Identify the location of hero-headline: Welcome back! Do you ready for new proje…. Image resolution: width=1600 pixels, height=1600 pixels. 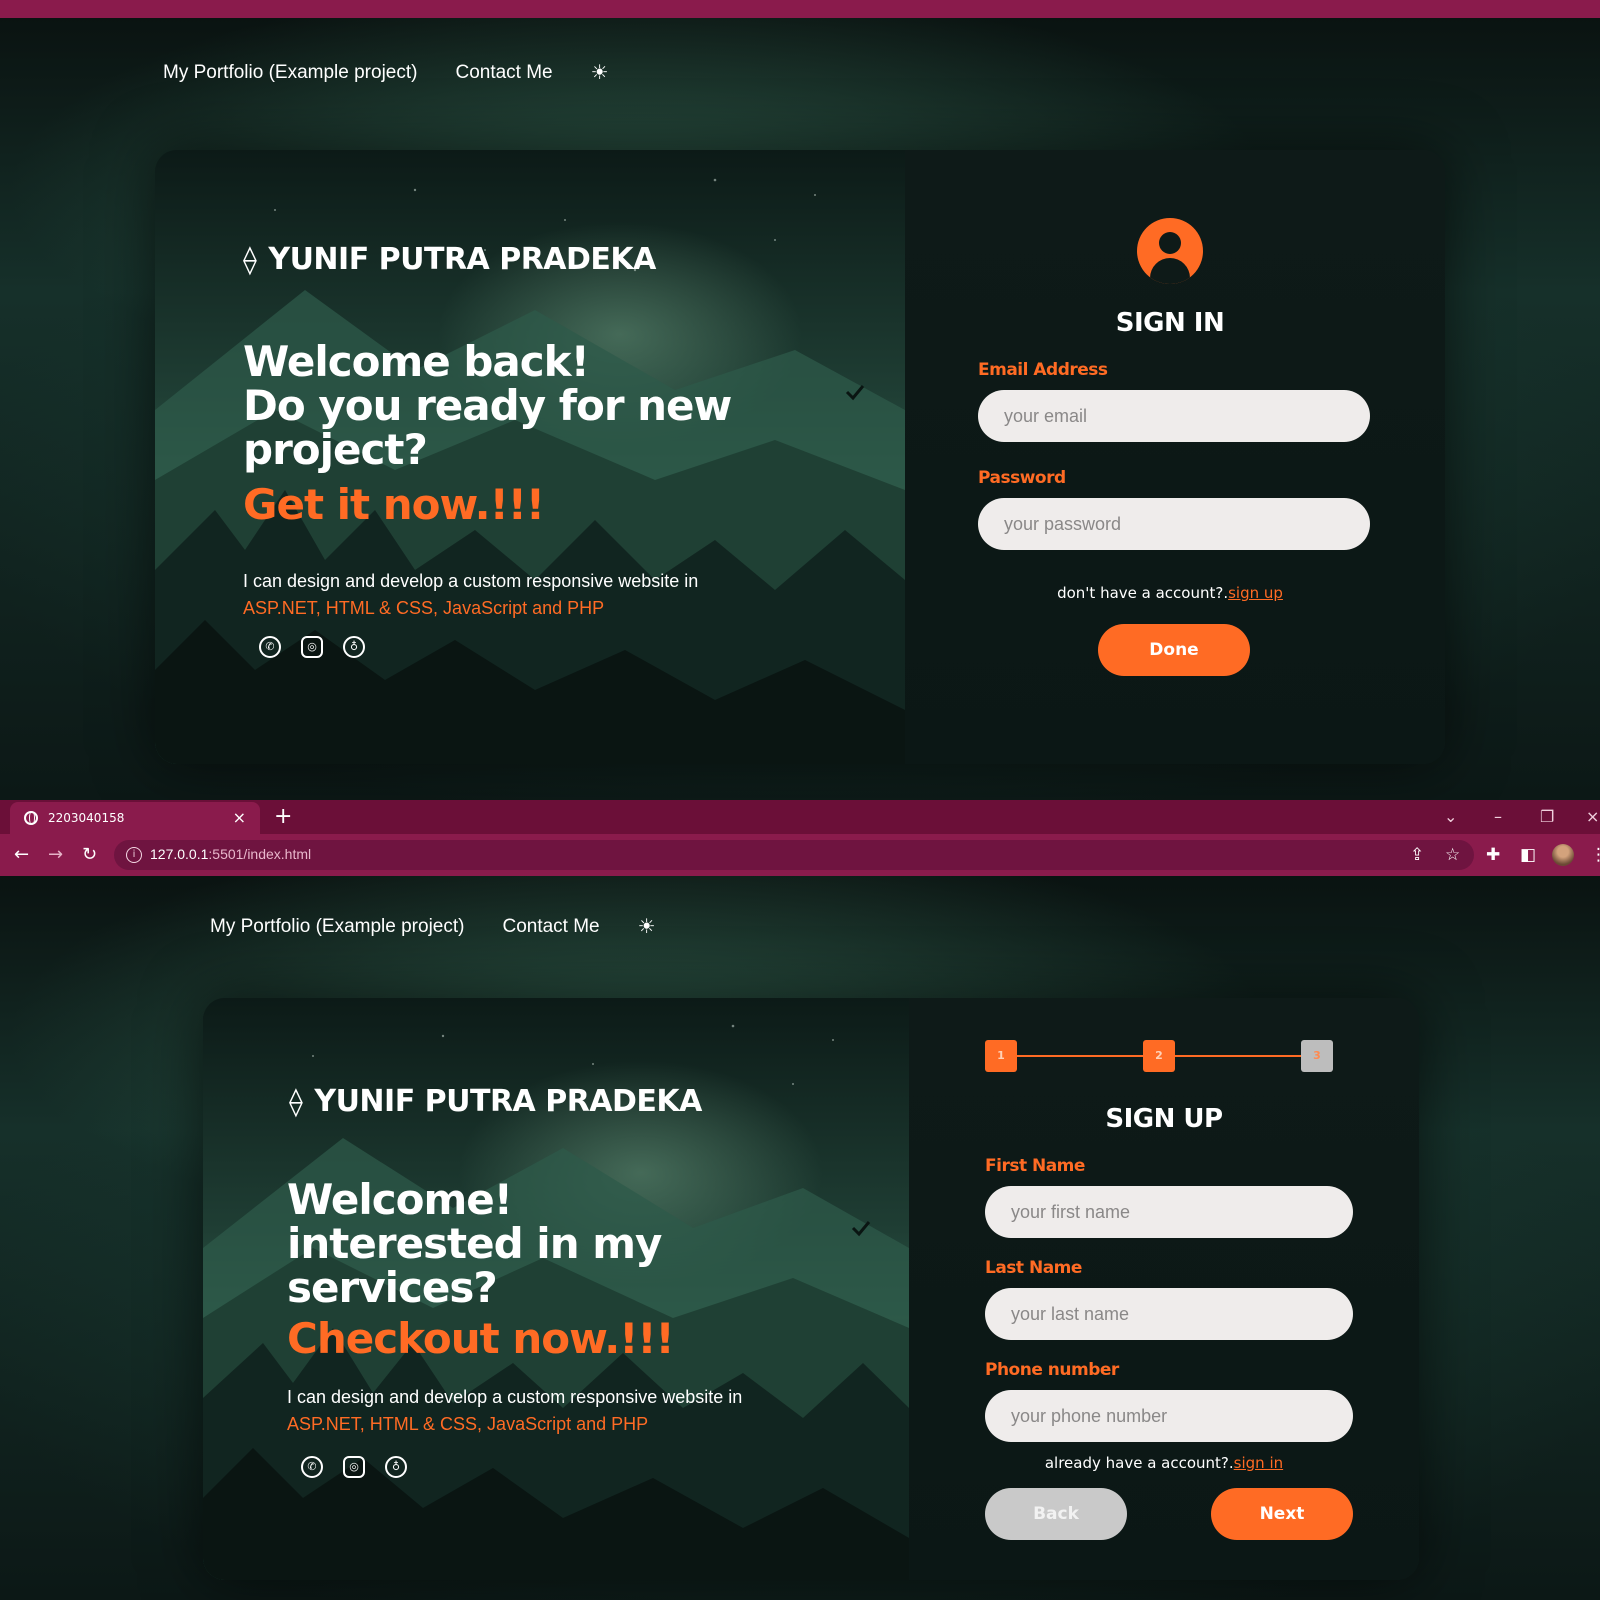
(487, 405).